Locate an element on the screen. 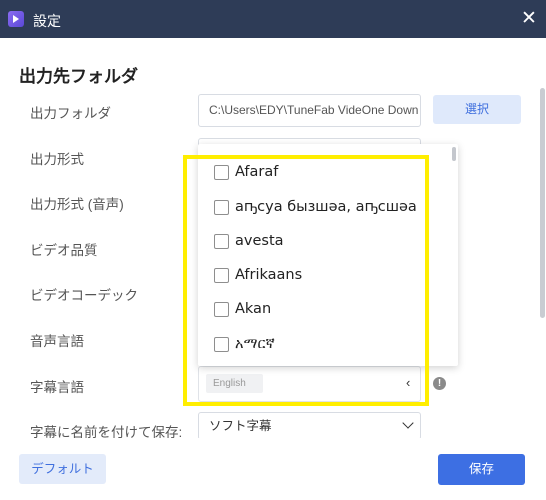 Image resolution: width=546 pixels, height=500 pixels. language-chip: English is located at coordinates (234, 383).